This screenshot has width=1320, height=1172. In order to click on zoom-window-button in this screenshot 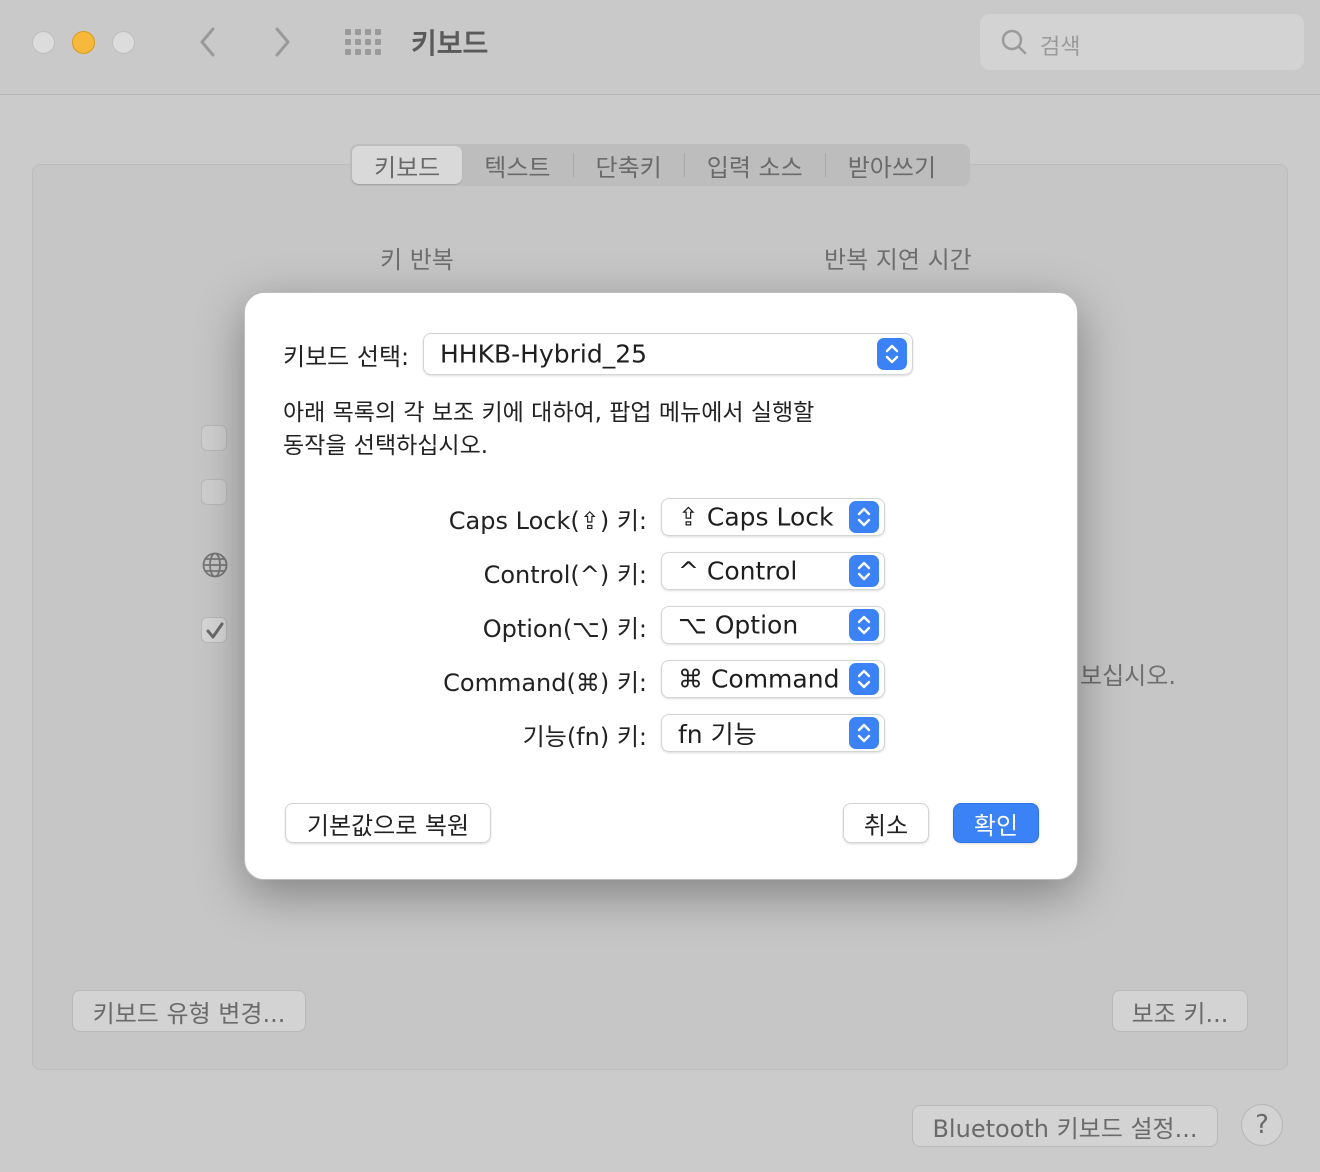, I will do `click(123, 42)`.